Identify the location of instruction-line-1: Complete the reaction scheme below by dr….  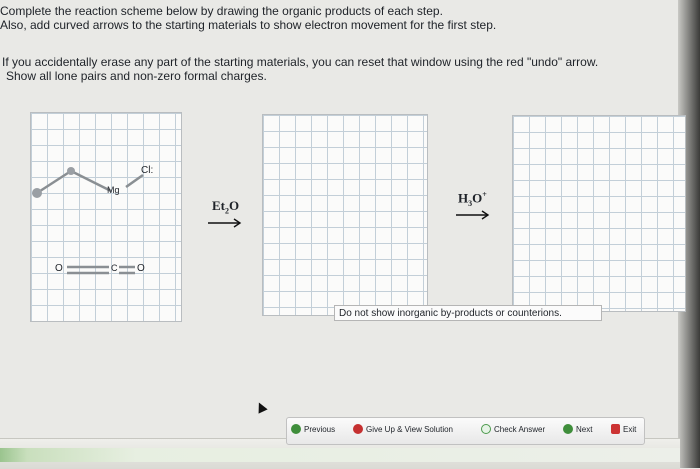
(221, 11).